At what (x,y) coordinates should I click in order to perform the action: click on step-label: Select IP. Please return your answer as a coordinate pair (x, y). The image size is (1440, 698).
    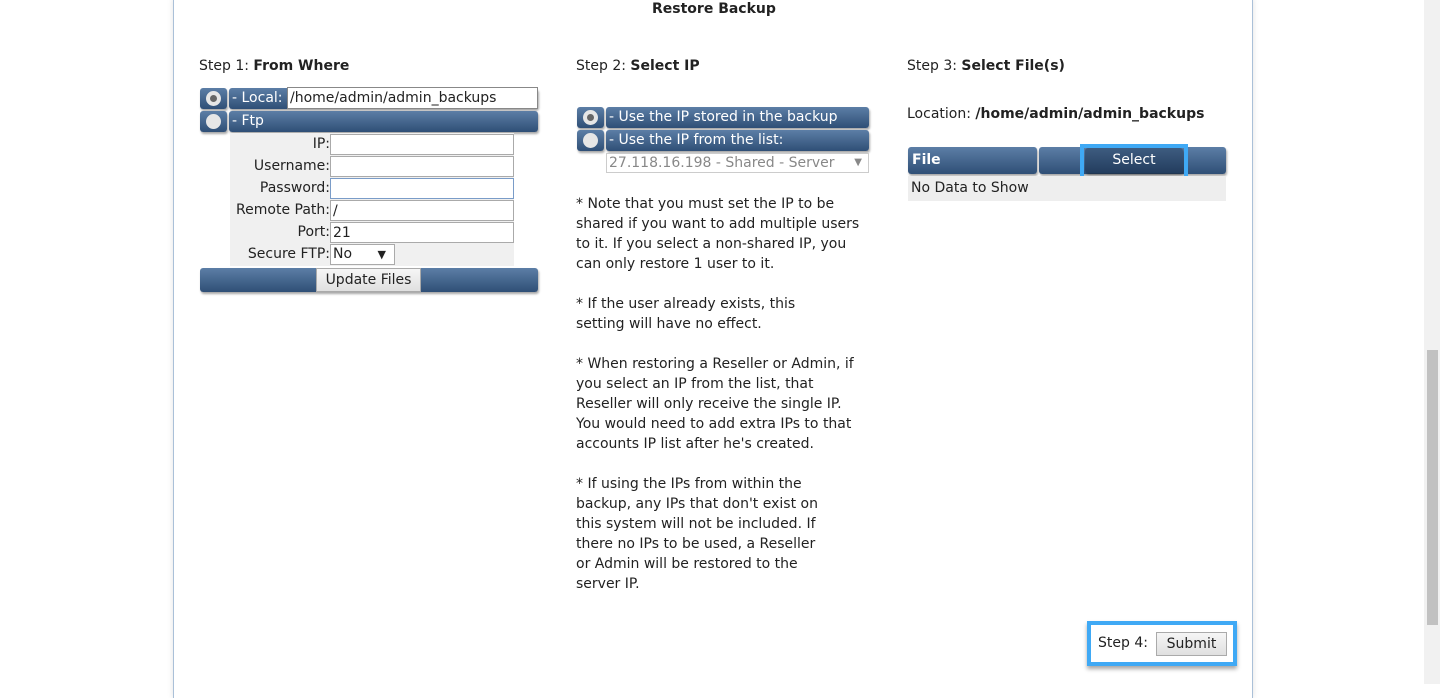
    Looking at the image, I should click on (665, 66).